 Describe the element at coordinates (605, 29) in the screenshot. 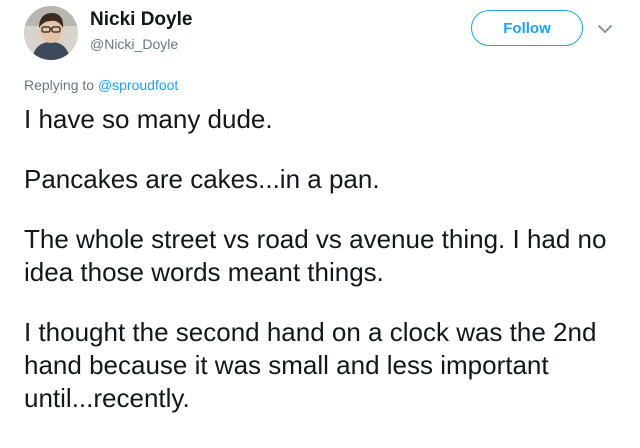

I see `chevron-down-icon` at that location.